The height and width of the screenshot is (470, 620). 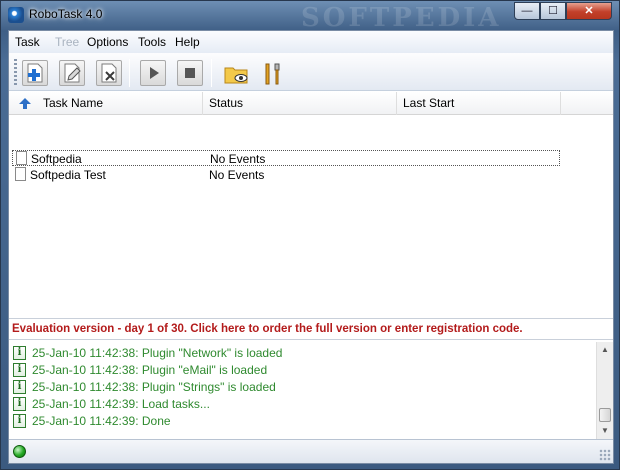 I want to click on delete-task-icon, so click(x=109, y=73).